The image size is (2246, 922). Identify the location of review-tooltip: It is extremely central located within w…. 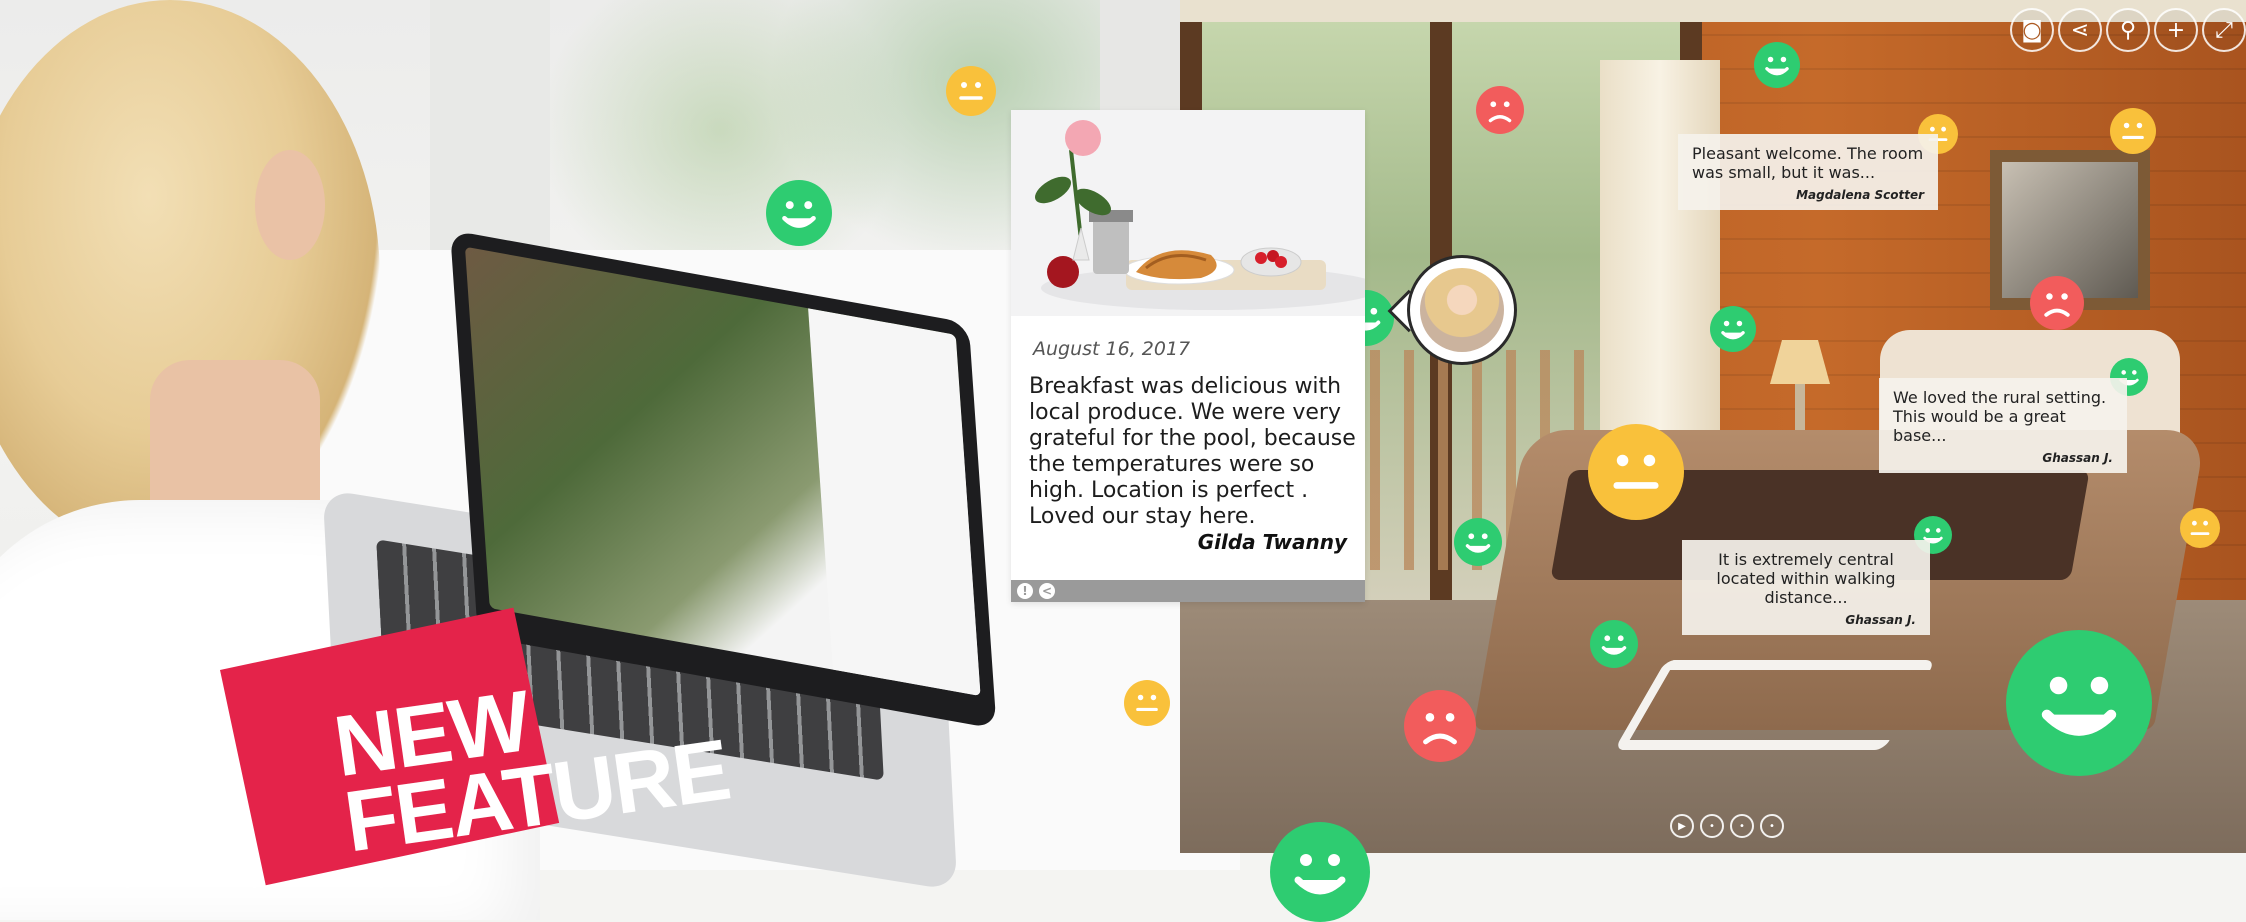
(1806, 587).